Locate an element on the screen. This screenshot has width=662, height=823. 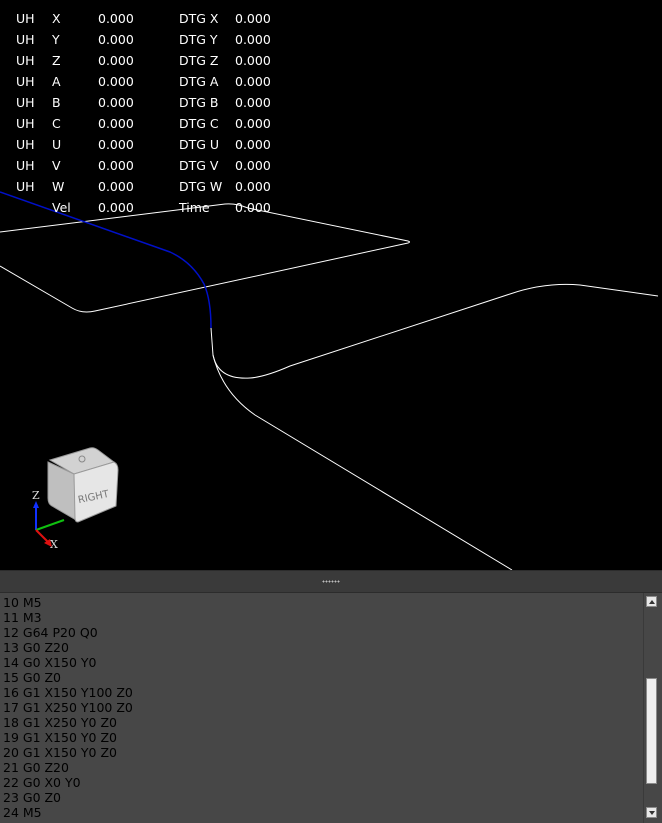
splitter-grip-icon is located at coordinates (331, 581).